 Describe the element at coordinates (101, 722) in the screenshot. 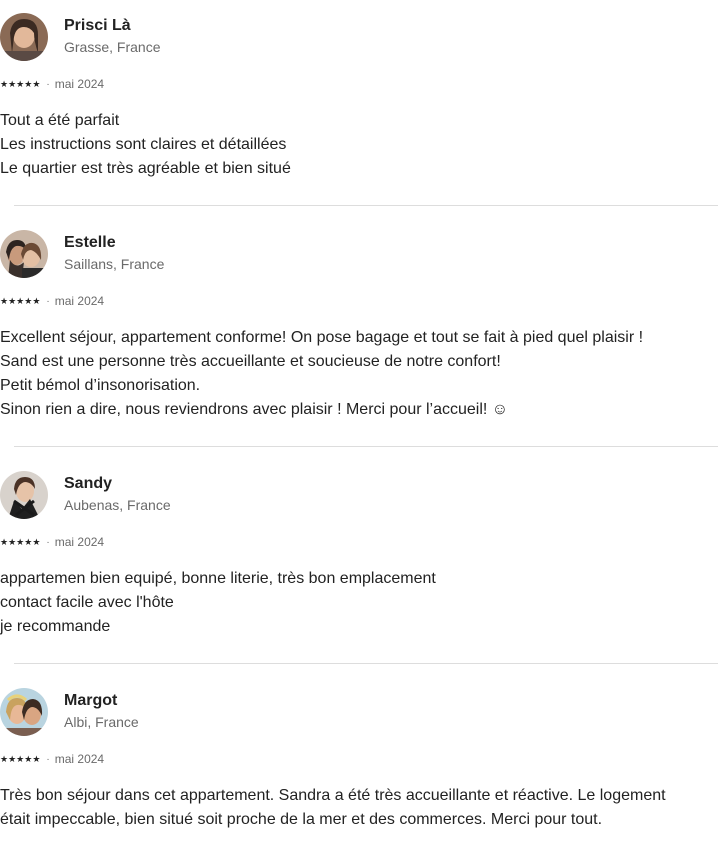

I see `reviewer-location: Albi, France` at that location.